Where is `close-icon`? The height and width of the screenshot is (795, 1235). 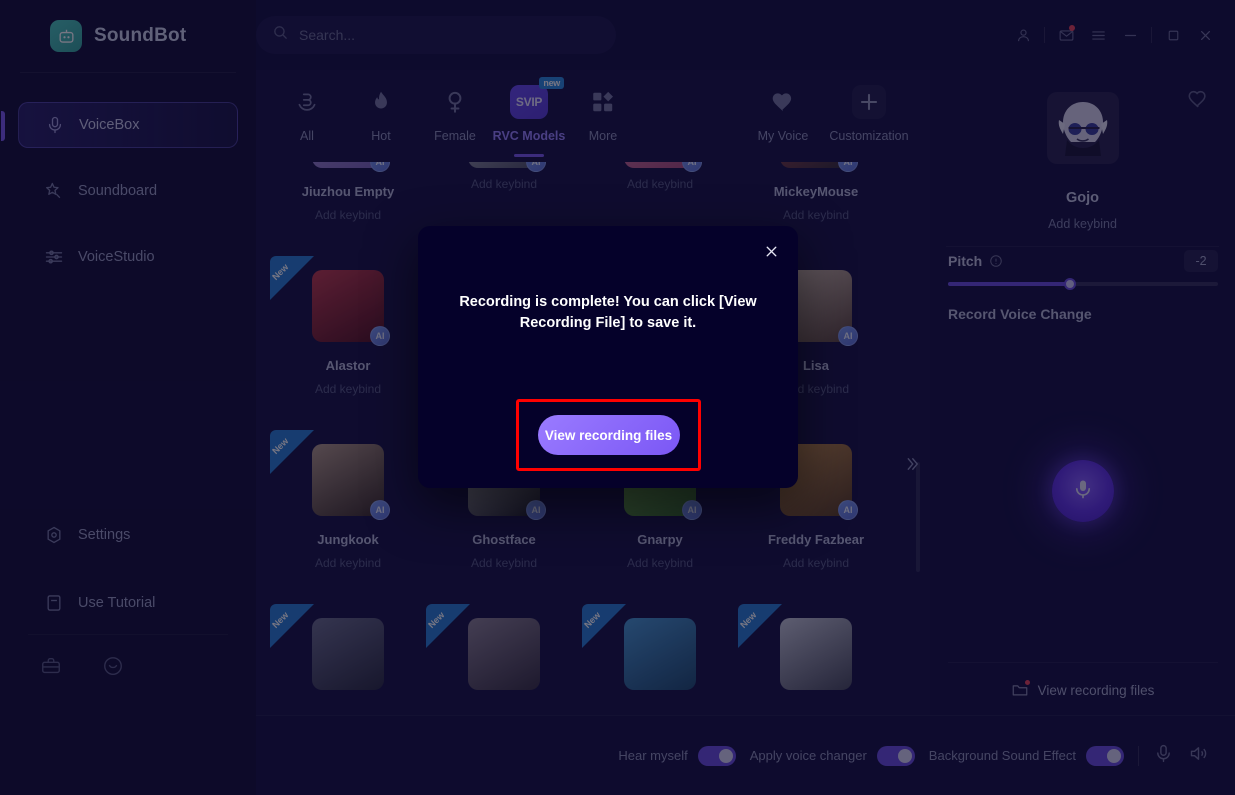
close-icon is located at coordinates (771, 251).